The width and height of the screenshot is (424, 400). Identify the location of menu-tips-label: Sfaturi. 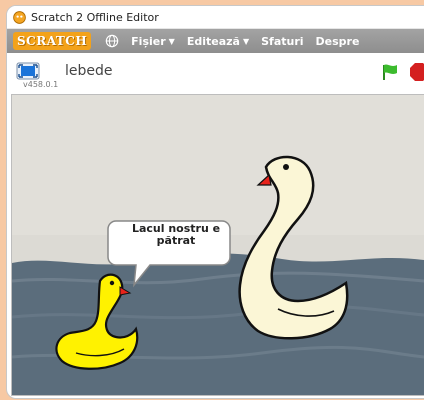
(282, 41).